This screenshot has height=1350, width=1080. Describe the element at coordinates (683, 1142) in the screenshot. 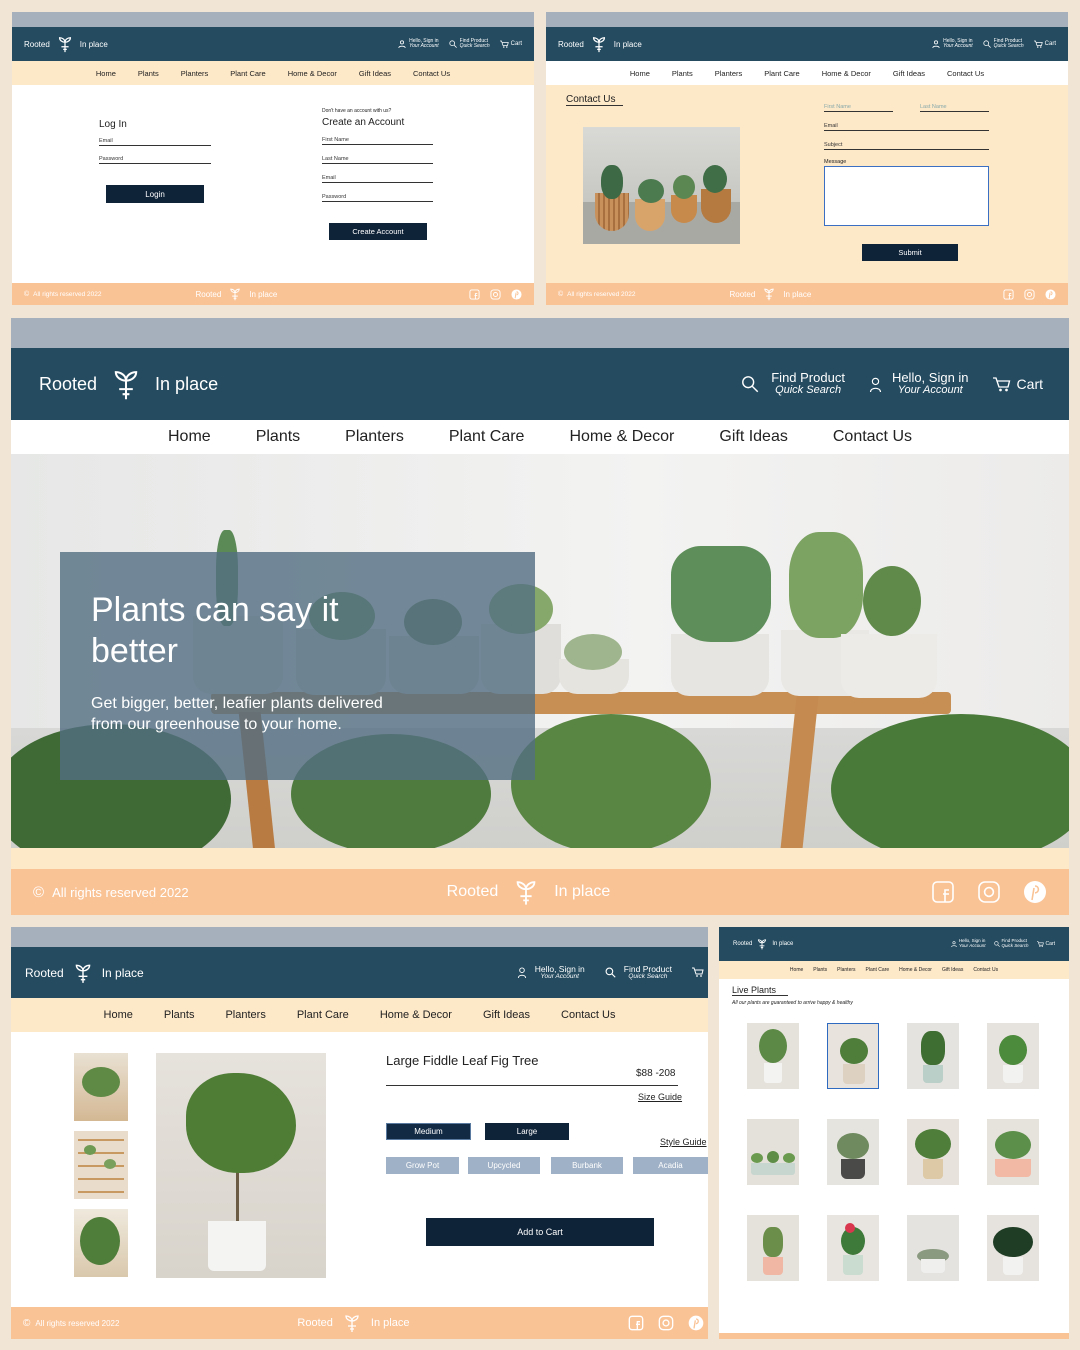

I see `style-guide-link: Style Guide` at that location.